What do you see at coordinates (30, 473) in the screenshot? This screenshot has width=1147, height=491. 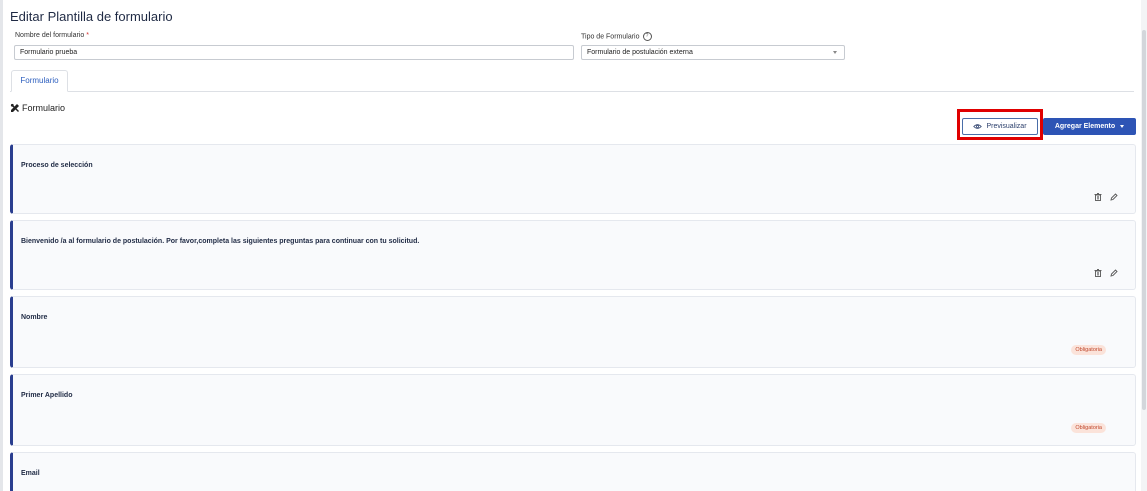 I see `card-title: Email` at bounding box center [30, 473].